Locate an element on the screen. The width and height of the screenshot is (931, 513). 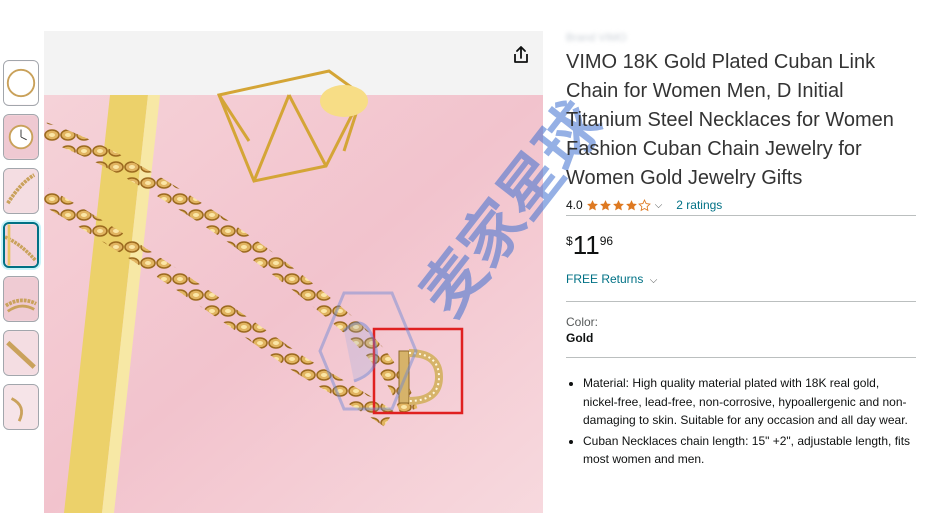
share-icon is located at coordinates (521, 54).